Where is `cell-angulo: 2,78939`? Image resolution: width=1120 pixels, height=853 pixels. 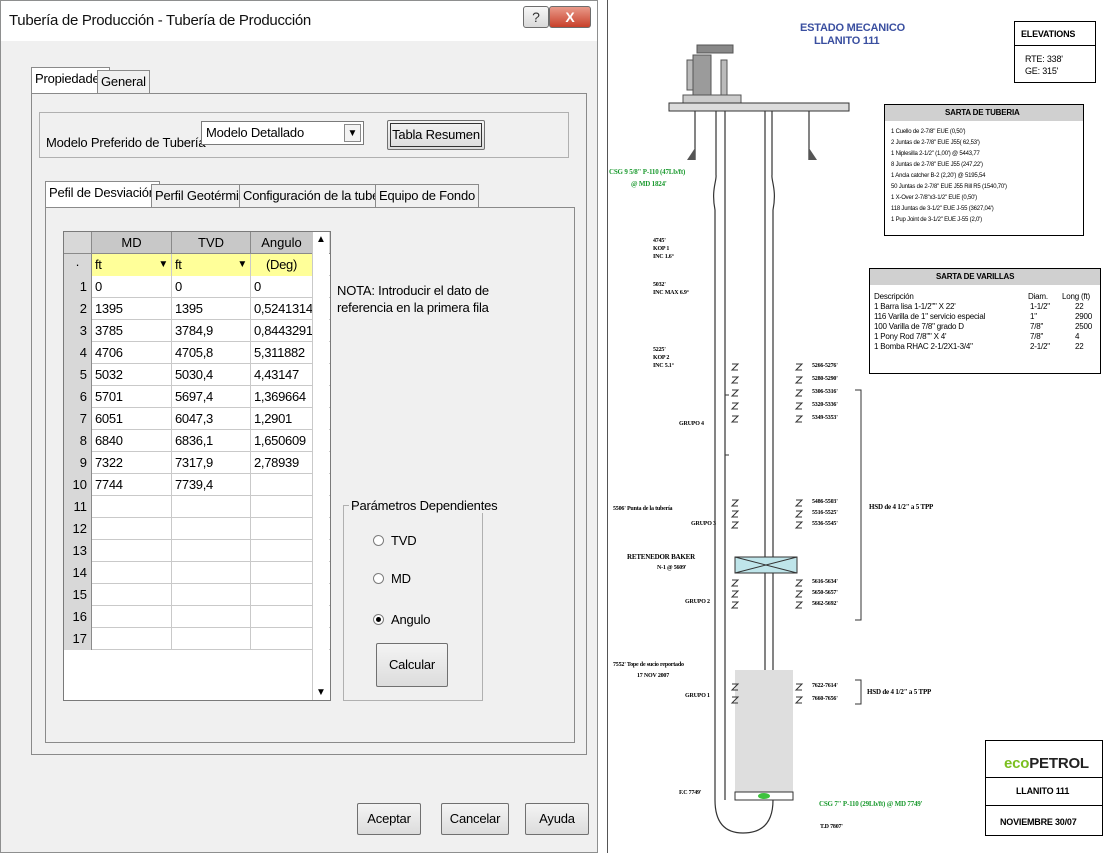 cell-angulo: 2,78939 is located at coordinates (282, 463).